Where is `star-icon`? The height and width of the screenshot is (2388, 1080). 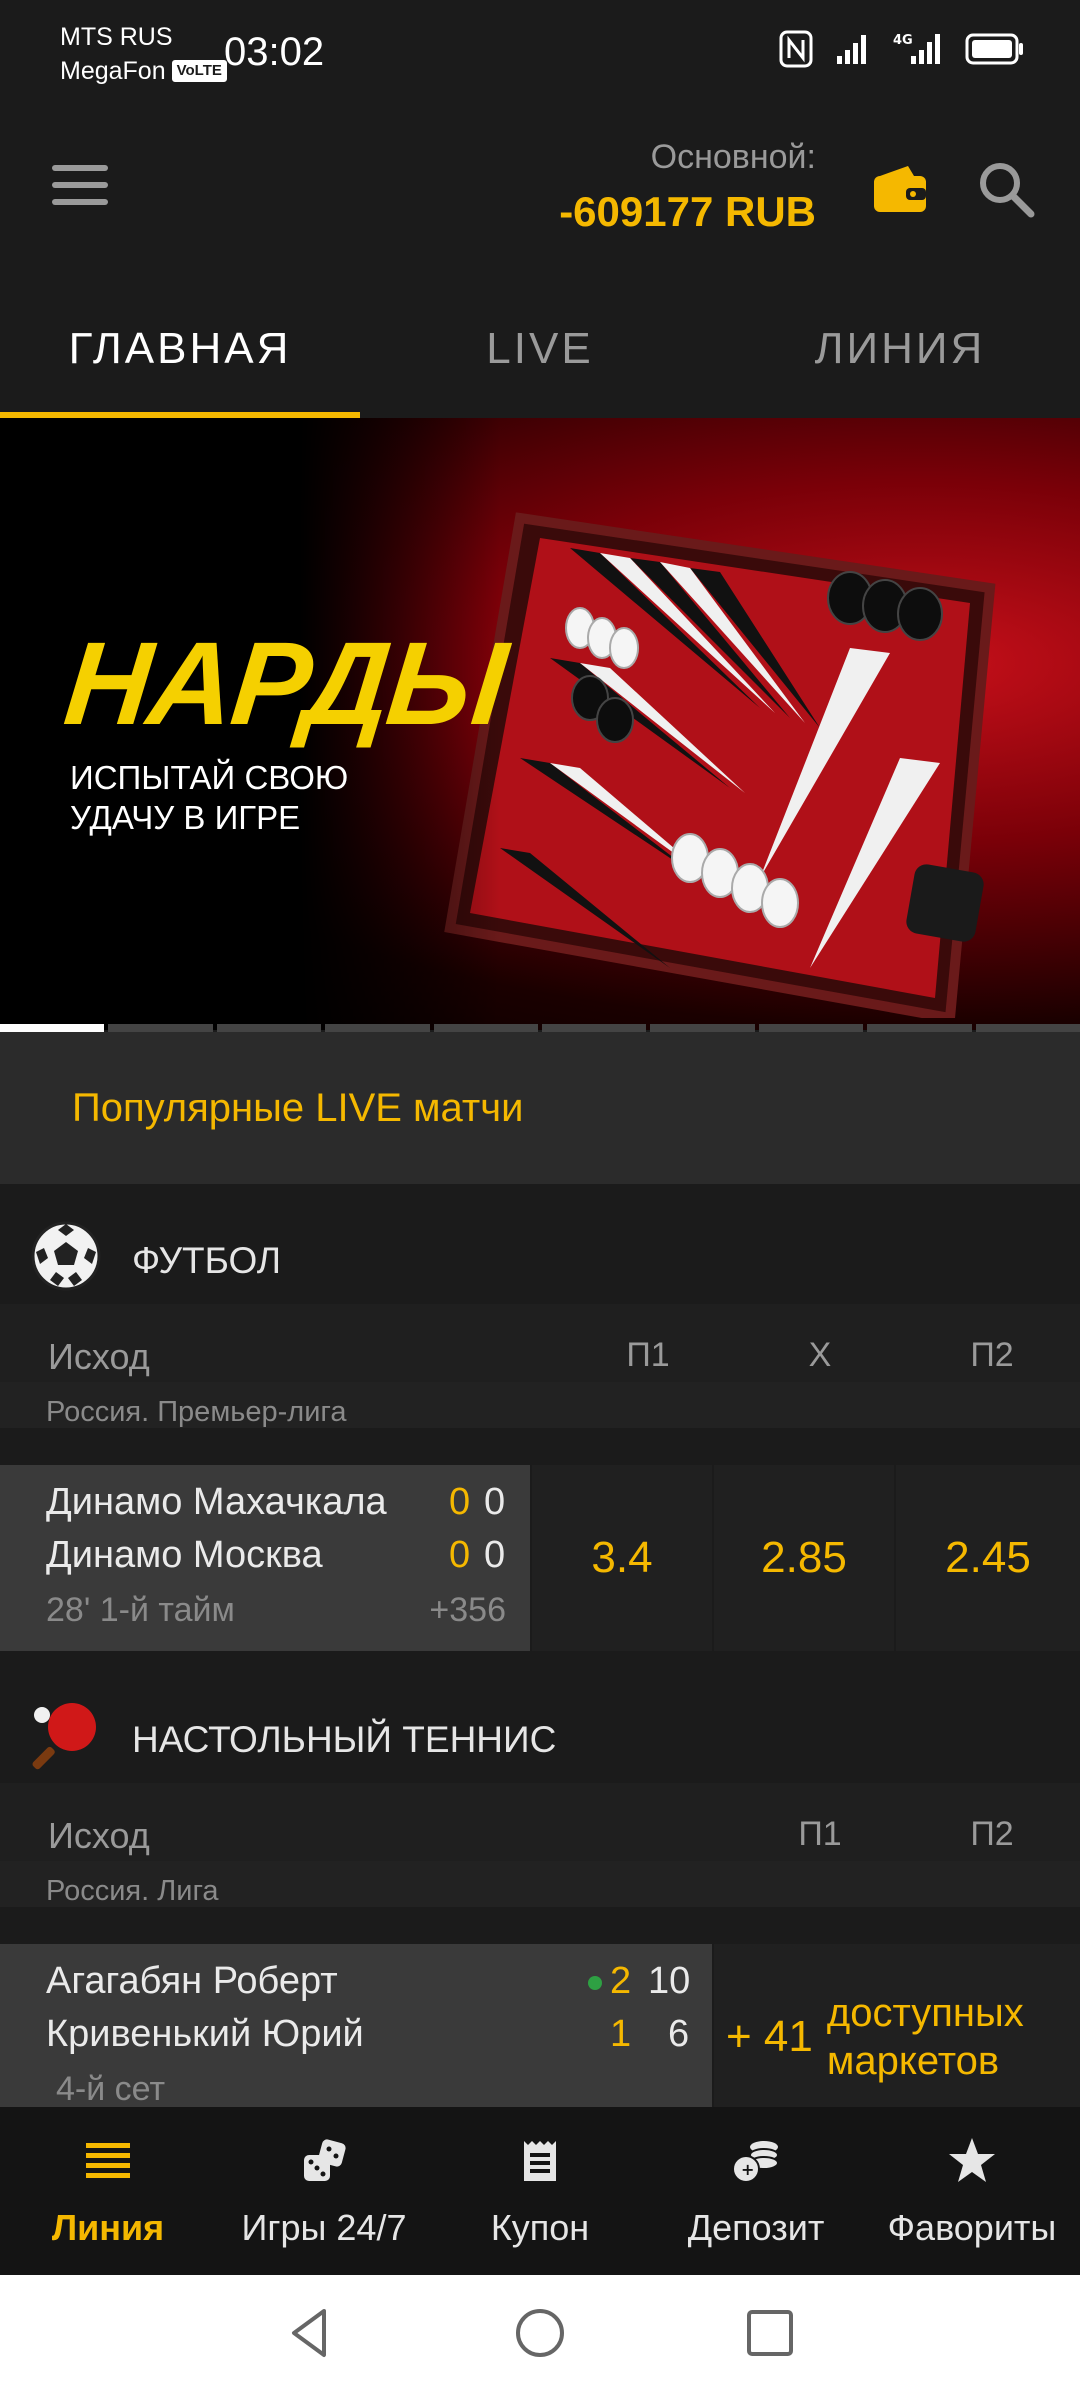
star-icon is located at coordinates (972, 2160).